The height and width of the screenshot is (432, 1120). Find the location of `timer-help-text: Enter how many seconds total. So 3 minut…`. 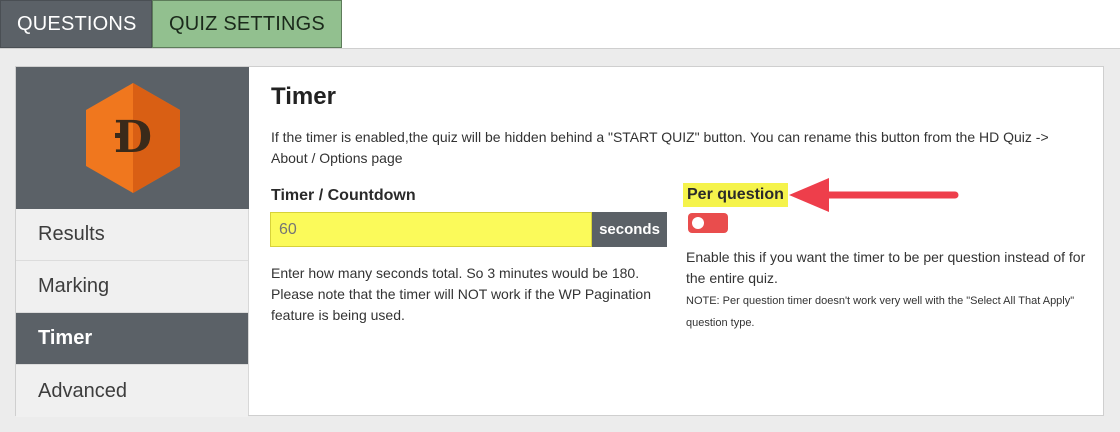

timer-help-text: Enter how many seconds total. So 3 minut… is located at coordinates (461, 294).